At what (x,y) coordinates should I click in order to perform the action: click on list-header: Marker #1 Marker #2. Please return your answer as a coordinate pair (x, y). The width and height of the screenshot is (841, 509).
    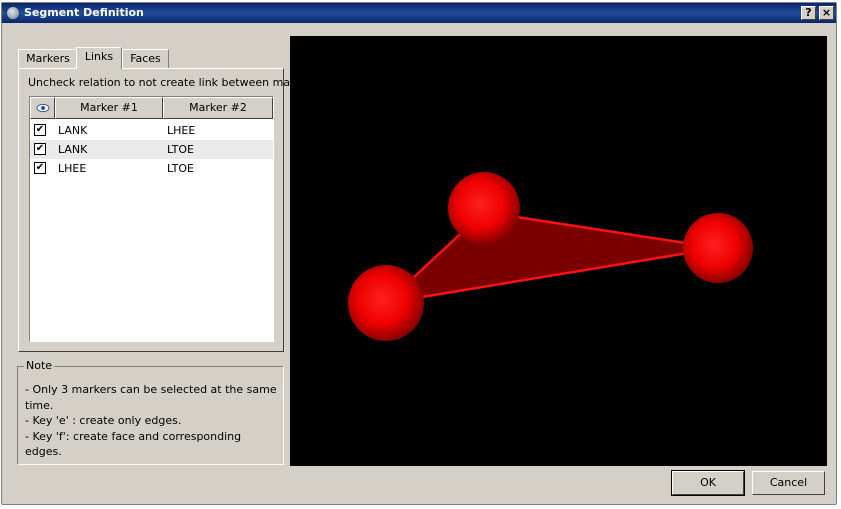
    Looking at the image, I should click on (151, 108).